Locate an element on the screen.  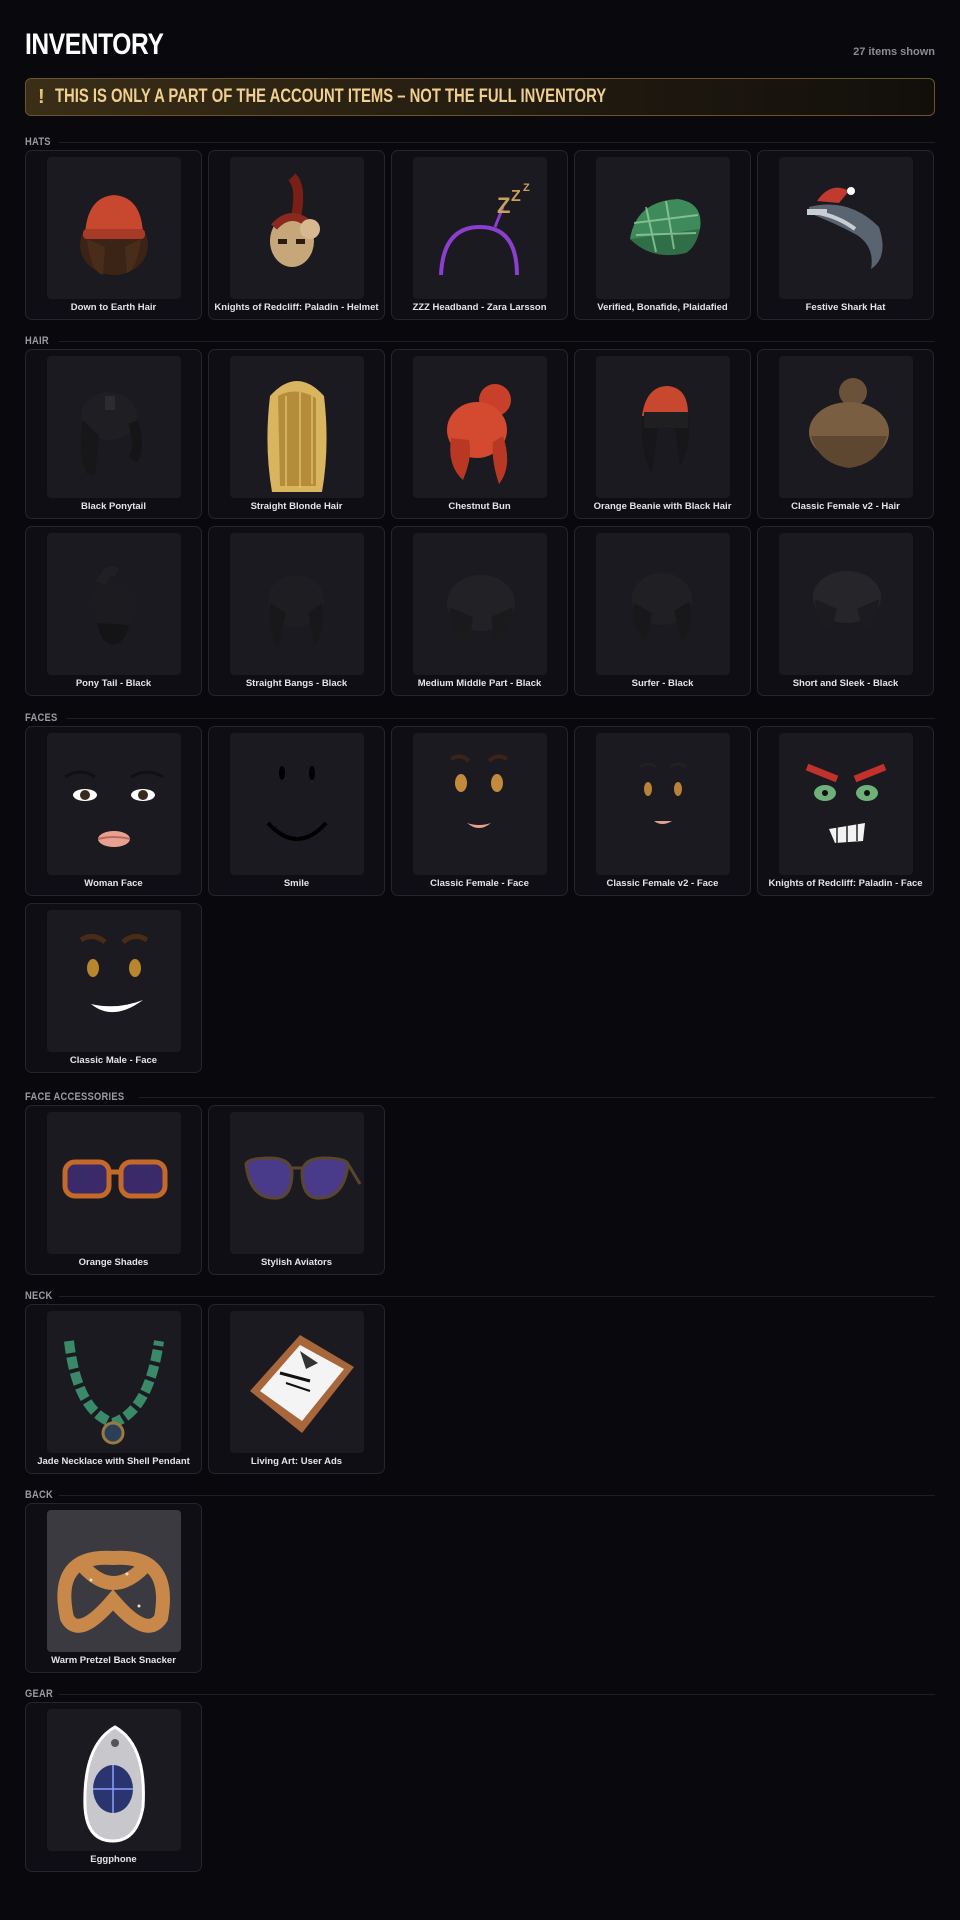
blonde-hair-icon is located at coordinates (297, 427).